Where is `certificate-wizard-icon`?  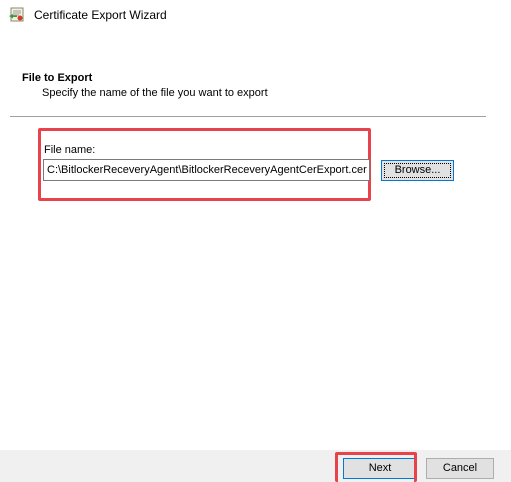 certificate-wizard-icon is located at coordinates (17, 15).